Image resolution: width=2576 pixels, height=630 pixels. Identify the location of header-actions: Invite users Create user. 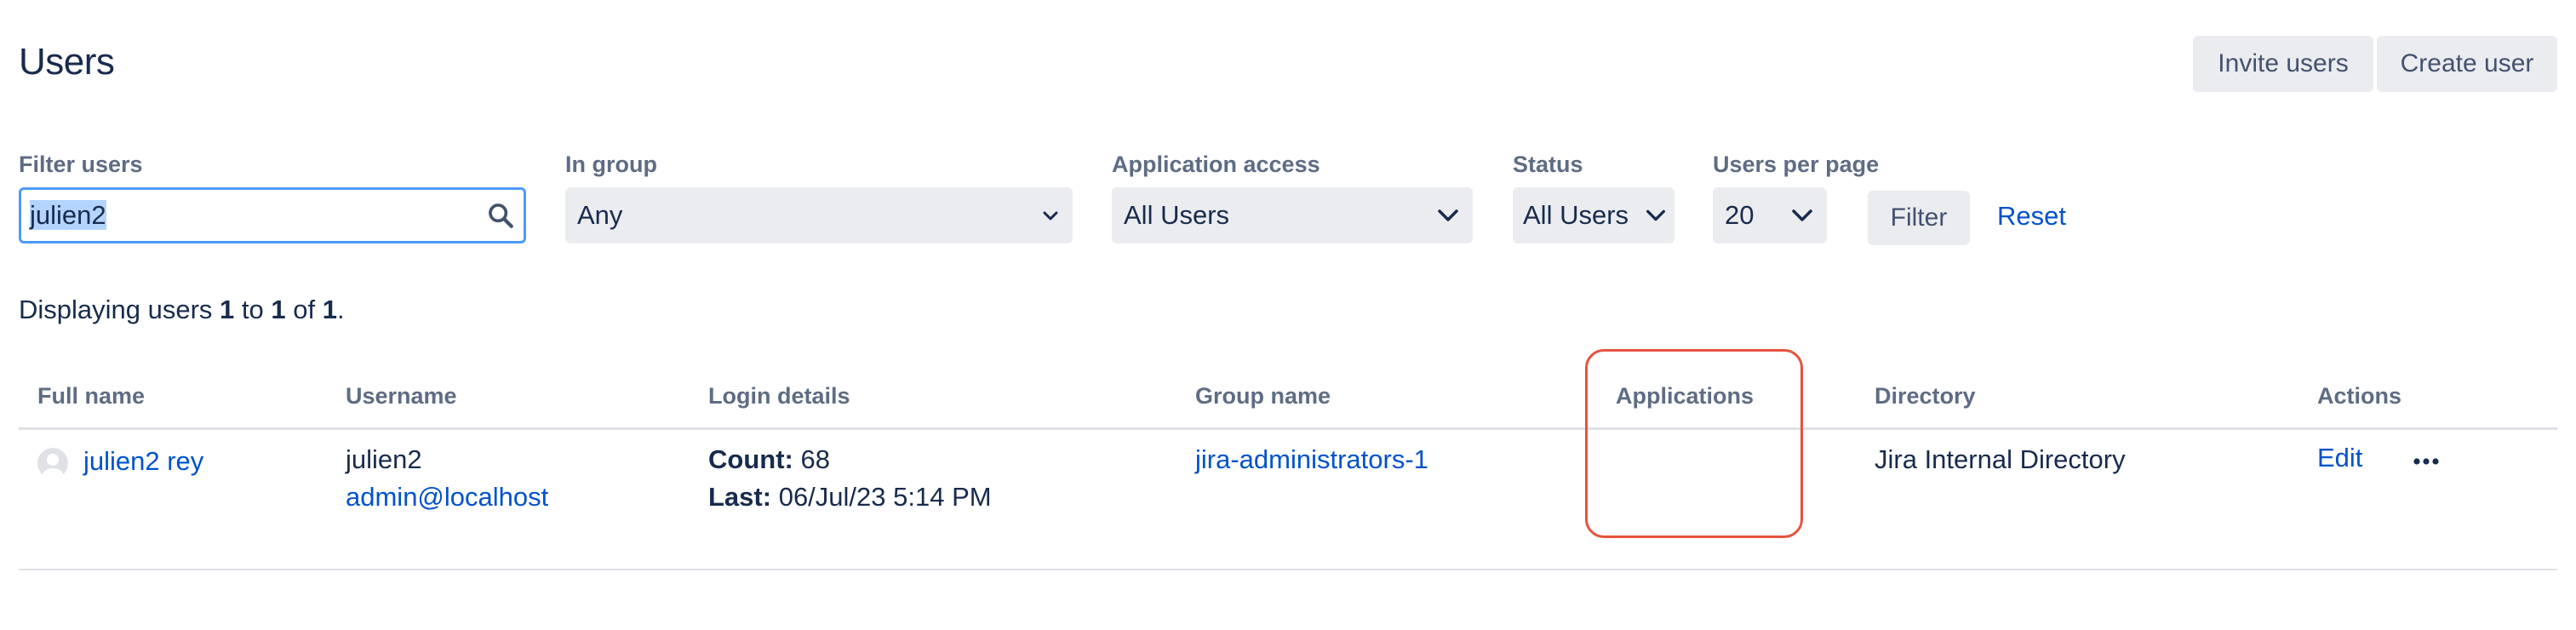
(2375, 64).